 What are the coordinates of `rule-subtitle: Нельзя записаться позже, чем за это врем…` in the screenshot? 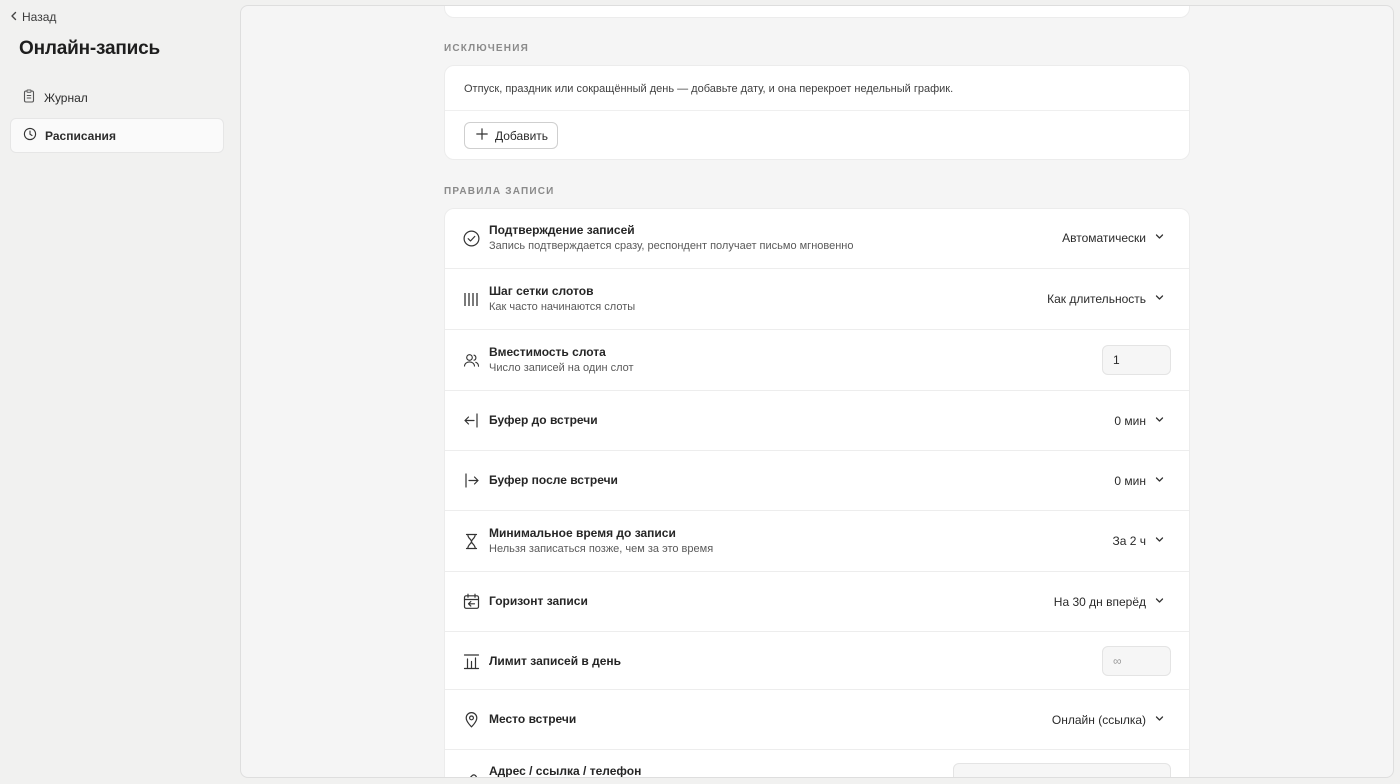 It's located at (601, 549).